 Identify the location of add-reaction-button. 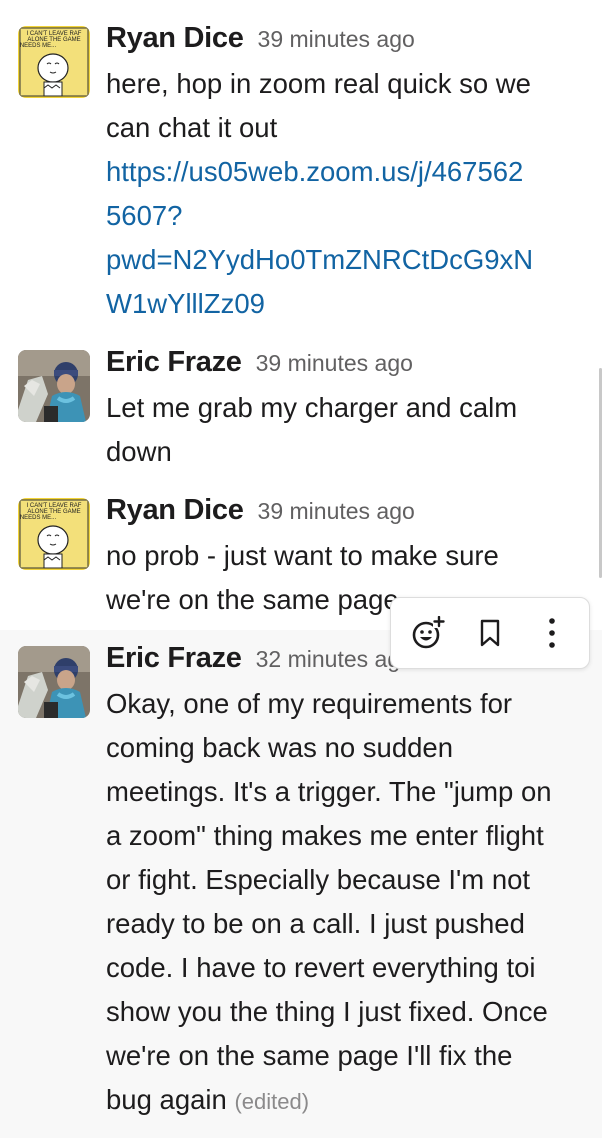
(428, 633).